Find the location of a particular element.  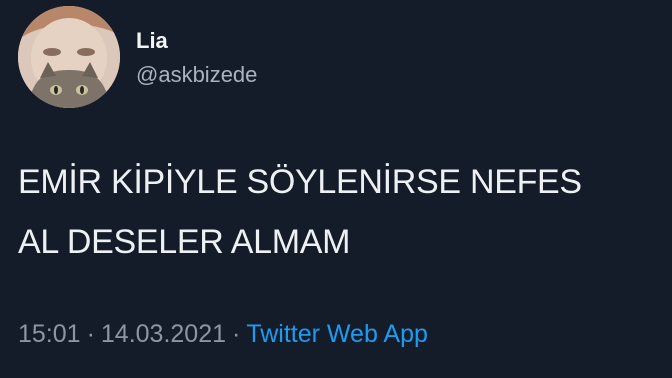

tweet-source-link: Twitter Web App is located at coordinates (337, 334).